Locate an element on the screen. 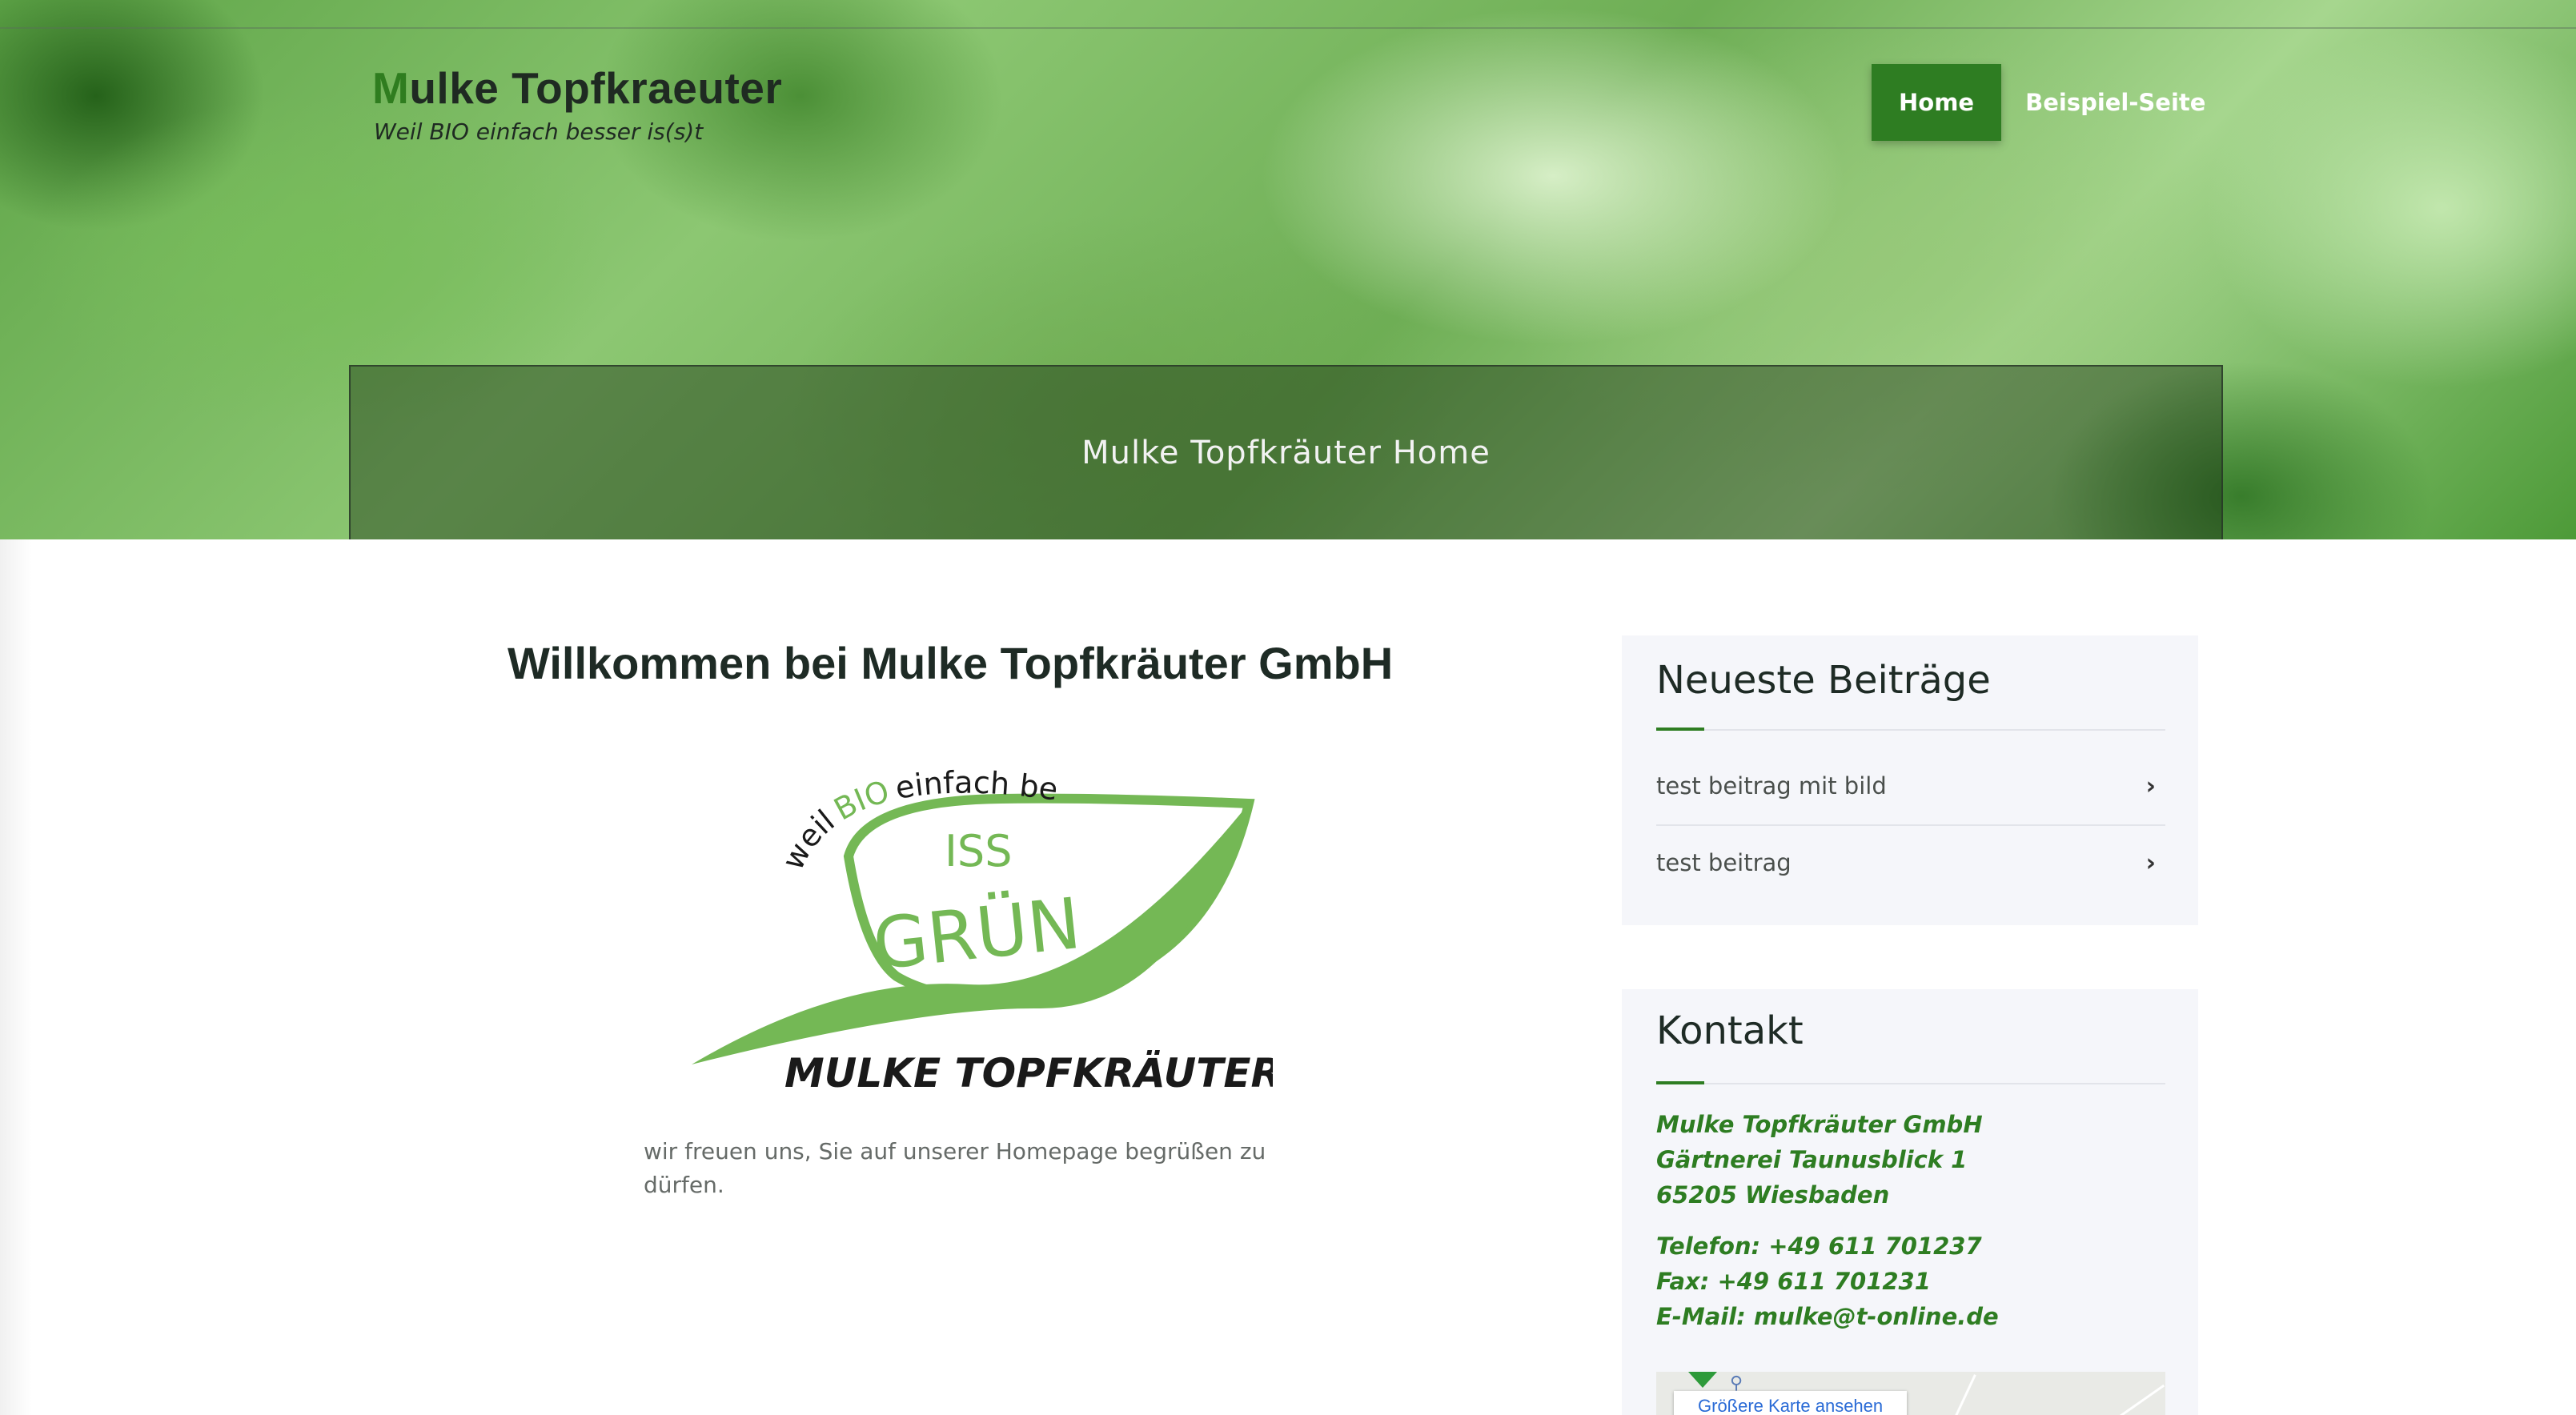 This screenshot has width=2576, height=1415. welcome-heading: Willkommen bei Mulke Topfkräuter GmbH is located at coordinates (951, 663).